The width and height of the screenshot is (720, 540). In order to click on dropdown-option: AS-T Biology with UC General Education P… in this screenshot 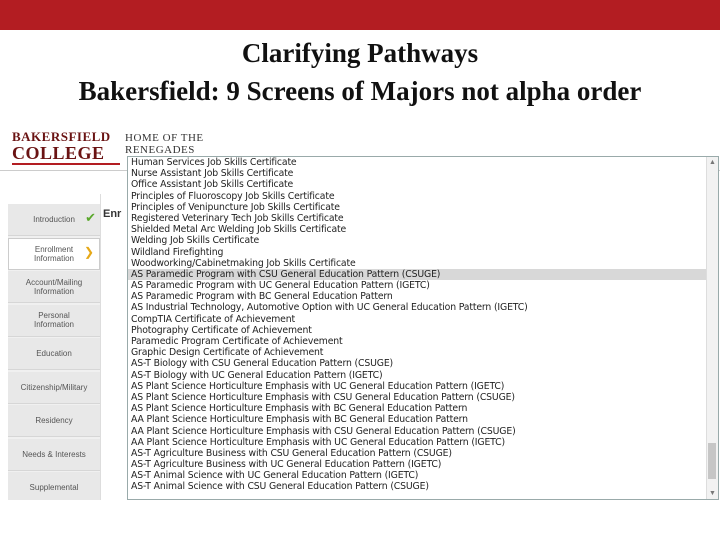, I will do `click(423, 375)`.